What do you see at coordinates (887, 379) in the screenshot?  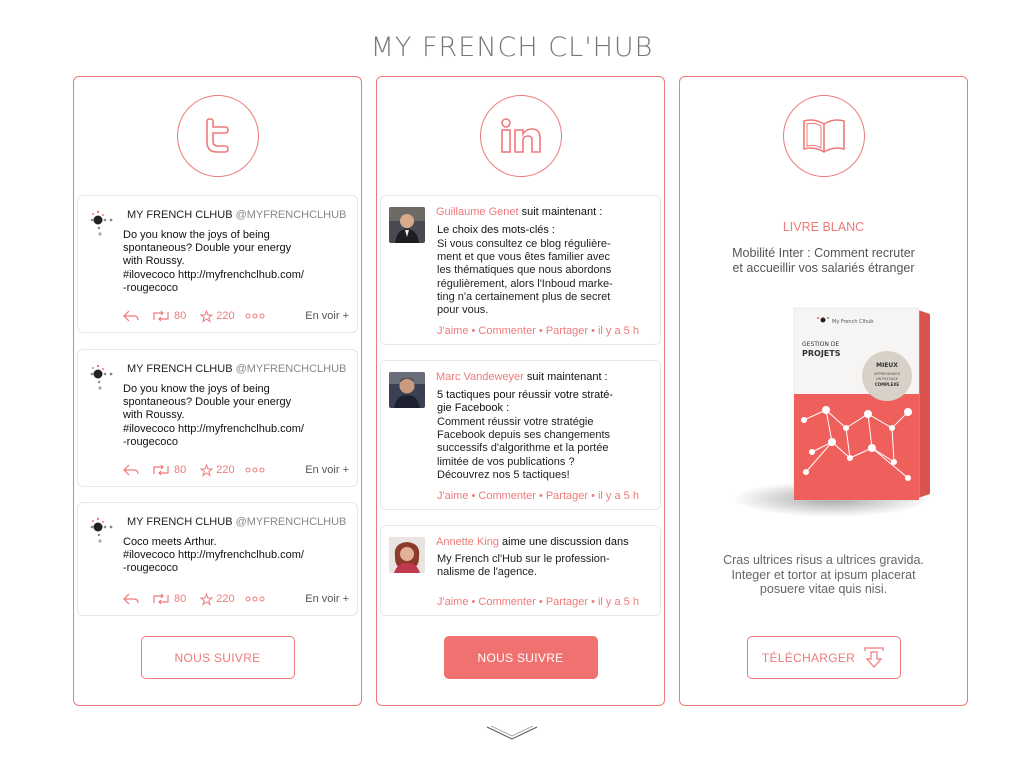 I see `badge-line: UN PAYSAGE` at bounding box center [887, 379].